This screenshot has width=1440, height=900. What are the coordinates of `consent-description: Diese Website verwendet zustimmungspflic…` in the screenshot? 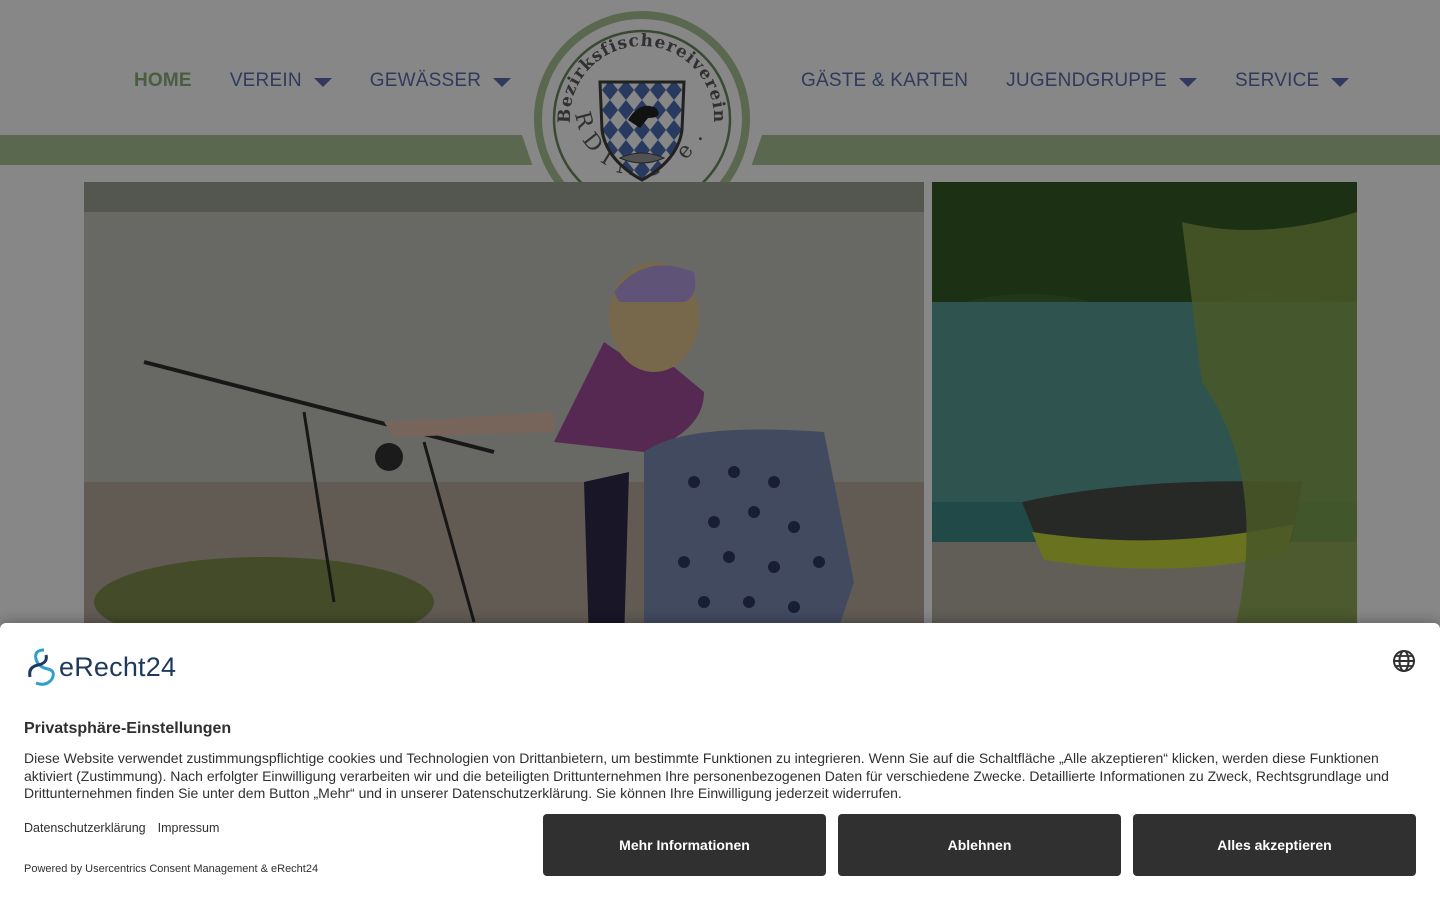 It's located at (706, 775).